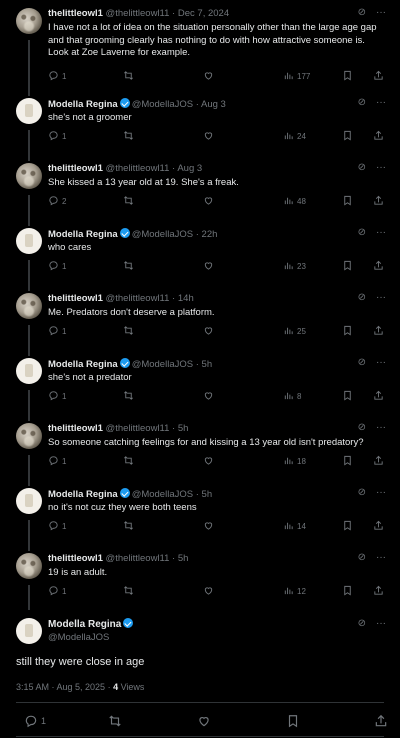 This screenshot has height=738, width=400. I want to click on views-button: 48, so click(294, 201).